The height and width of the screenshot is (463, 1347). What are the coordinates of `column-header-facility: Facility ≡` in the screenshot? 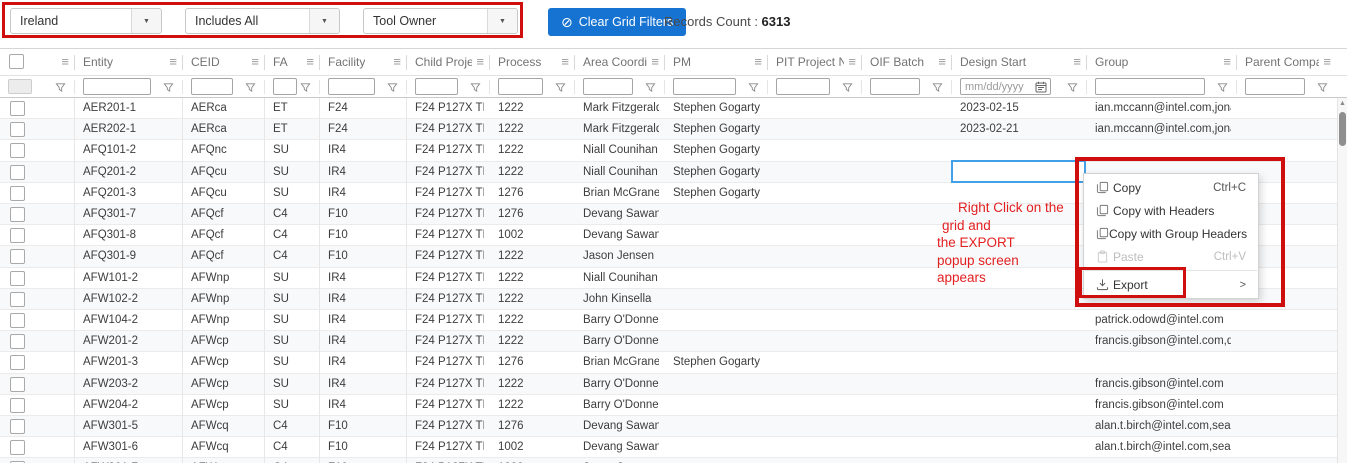 It's located at (363, 62).